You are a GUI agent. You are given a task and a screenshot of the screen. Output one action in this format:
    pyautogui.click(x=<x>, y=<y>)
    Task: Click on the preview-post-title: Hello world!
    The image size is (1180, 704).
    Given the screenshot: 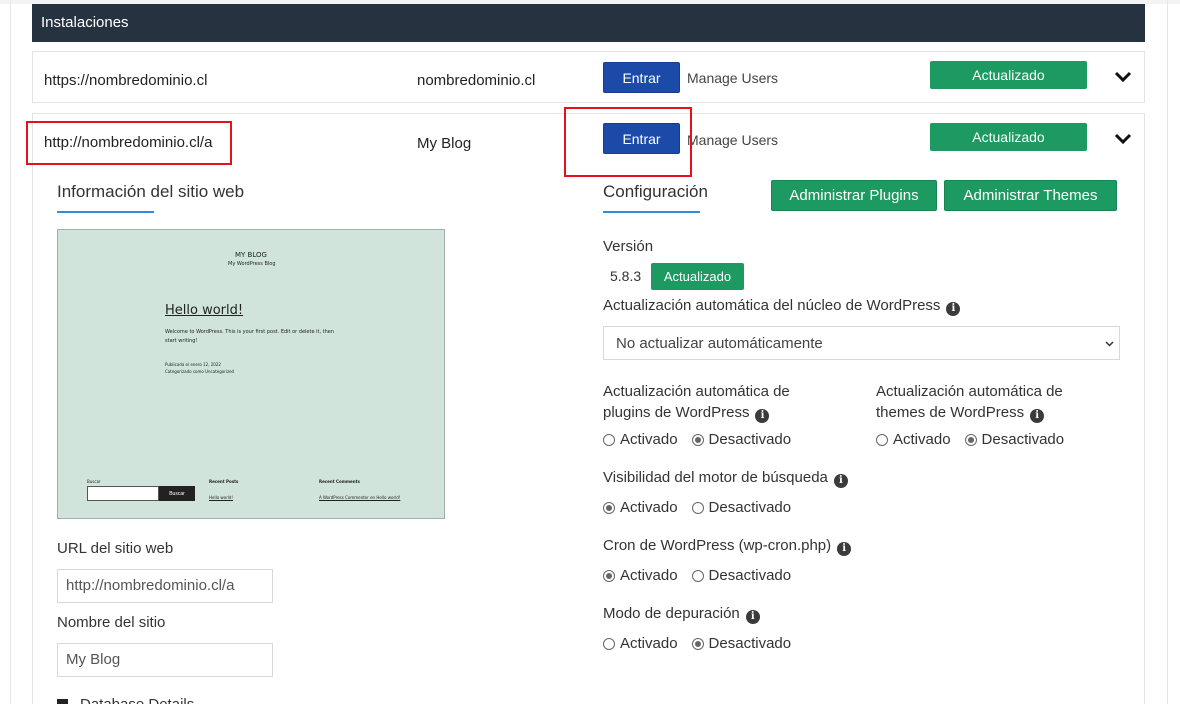 What is the action you would take?
    pyautogui.click(x=204, y=310)
    